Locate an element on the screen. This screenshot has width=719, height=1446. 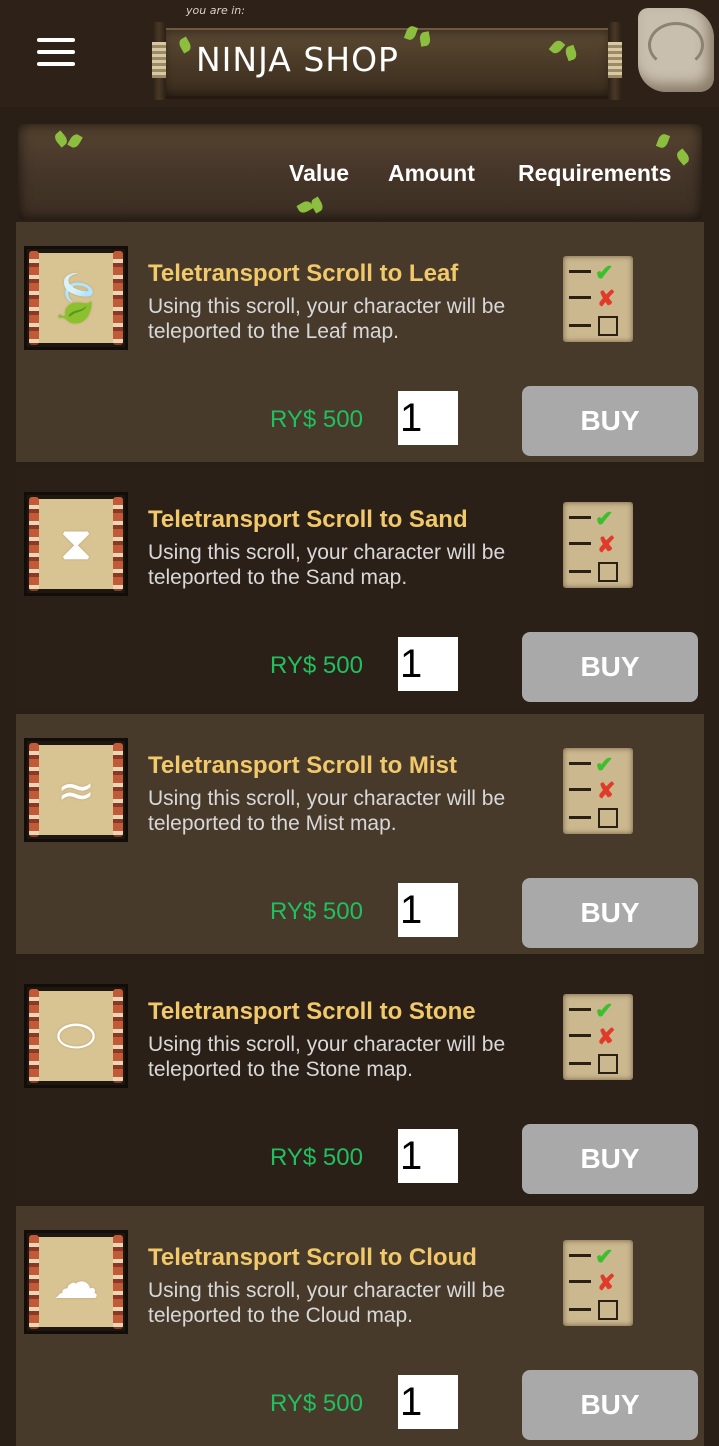
cloud-symbol-icon: ☁ is located at coordinates (76, 1282).